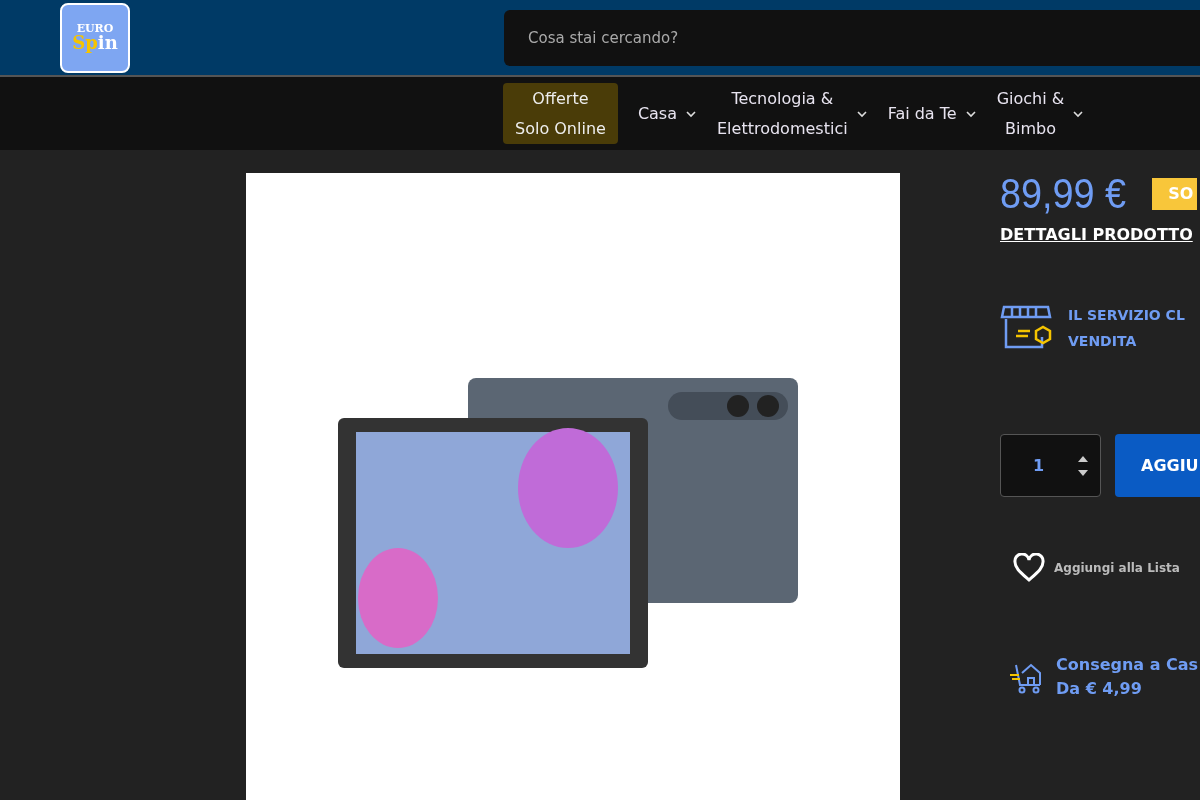 The image size is (1200, 800). Describe the element at coordinates (1127, 665) in the screenshot. I see `delivery-title: Consegna a Cas` at that location.